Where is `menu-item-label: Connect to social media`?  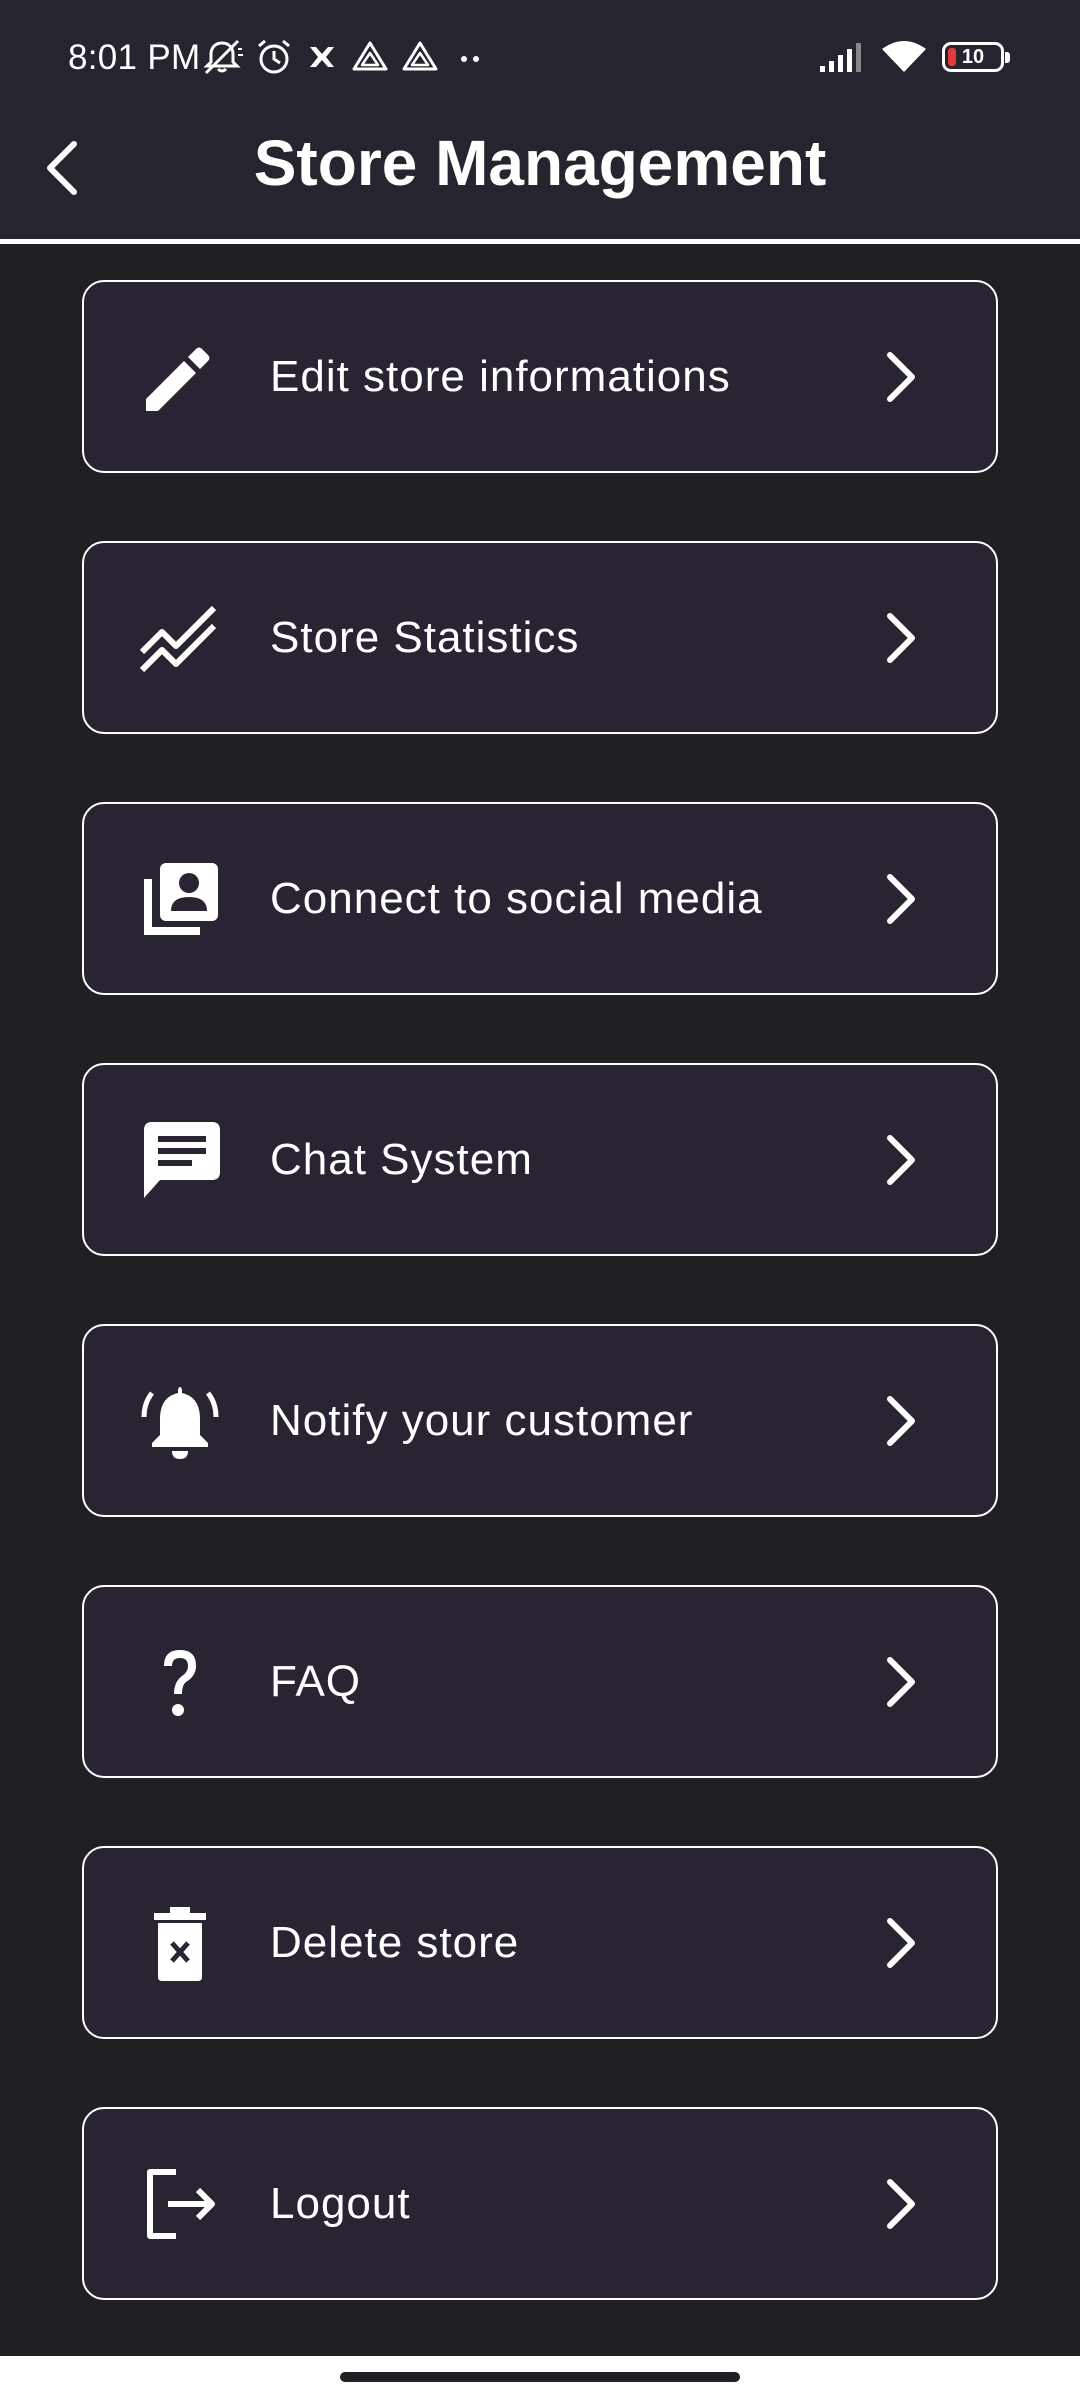 menu-item-label: Connect to social media is located at coordinates (516, 898).